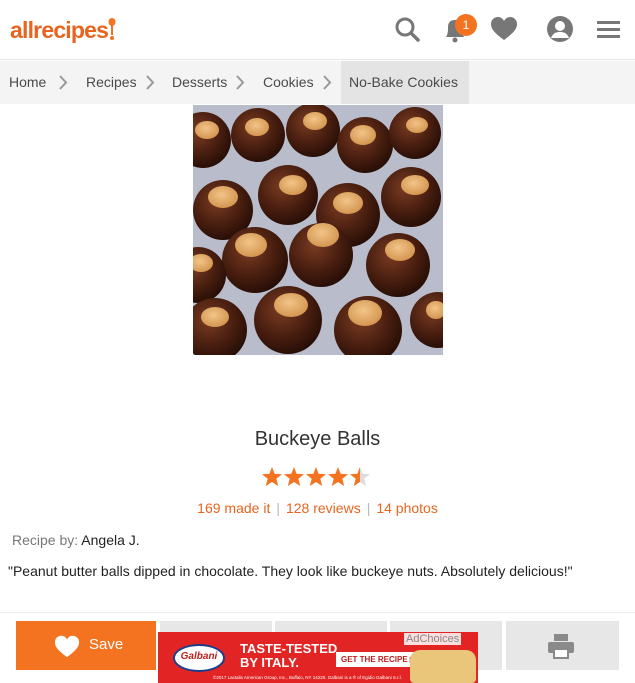 The image size is (635, 683). What do you see at coordinates (317, 439) in the screenshot?
I see `recipe-title: Buckeye Balls` at bounding box center [317, 439].